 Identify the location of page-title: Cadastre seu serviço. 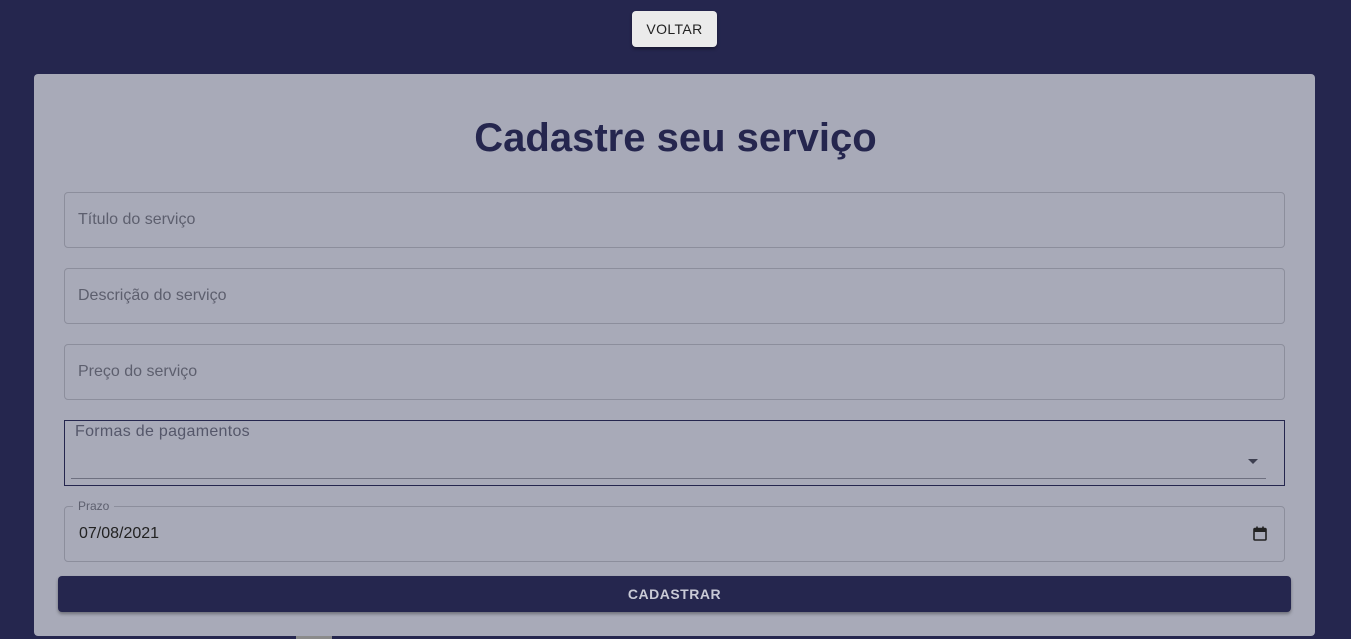
(675, 138).